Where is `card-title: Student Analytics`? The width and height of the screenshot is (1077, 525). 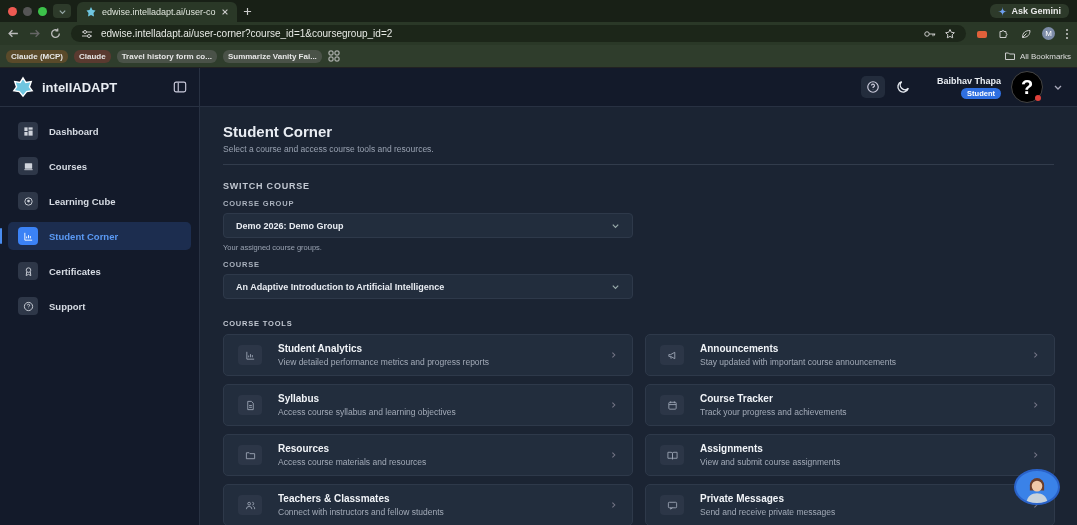 card-title: Student Analytics is located at coordinates (321, 348).